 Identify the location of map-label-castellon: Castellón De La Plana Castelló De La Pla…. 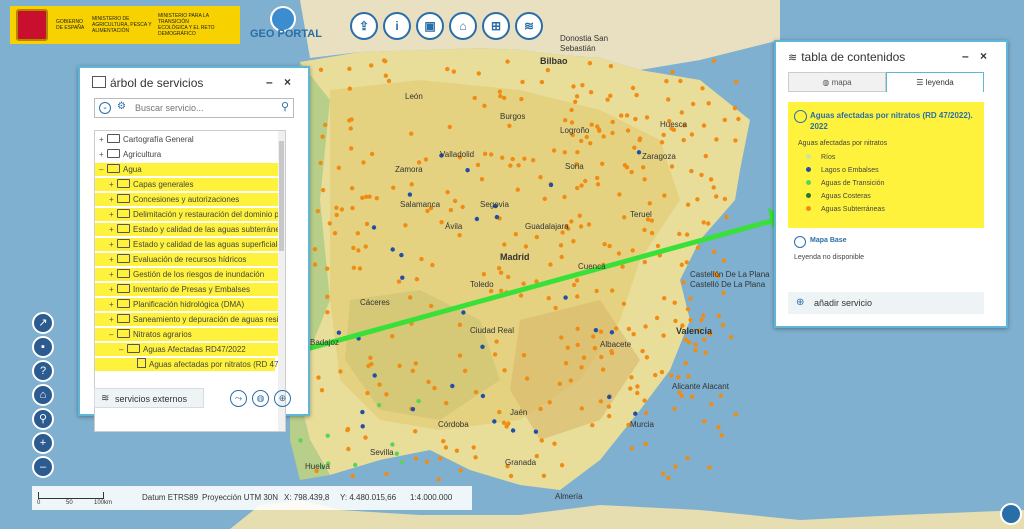
(730, 279).